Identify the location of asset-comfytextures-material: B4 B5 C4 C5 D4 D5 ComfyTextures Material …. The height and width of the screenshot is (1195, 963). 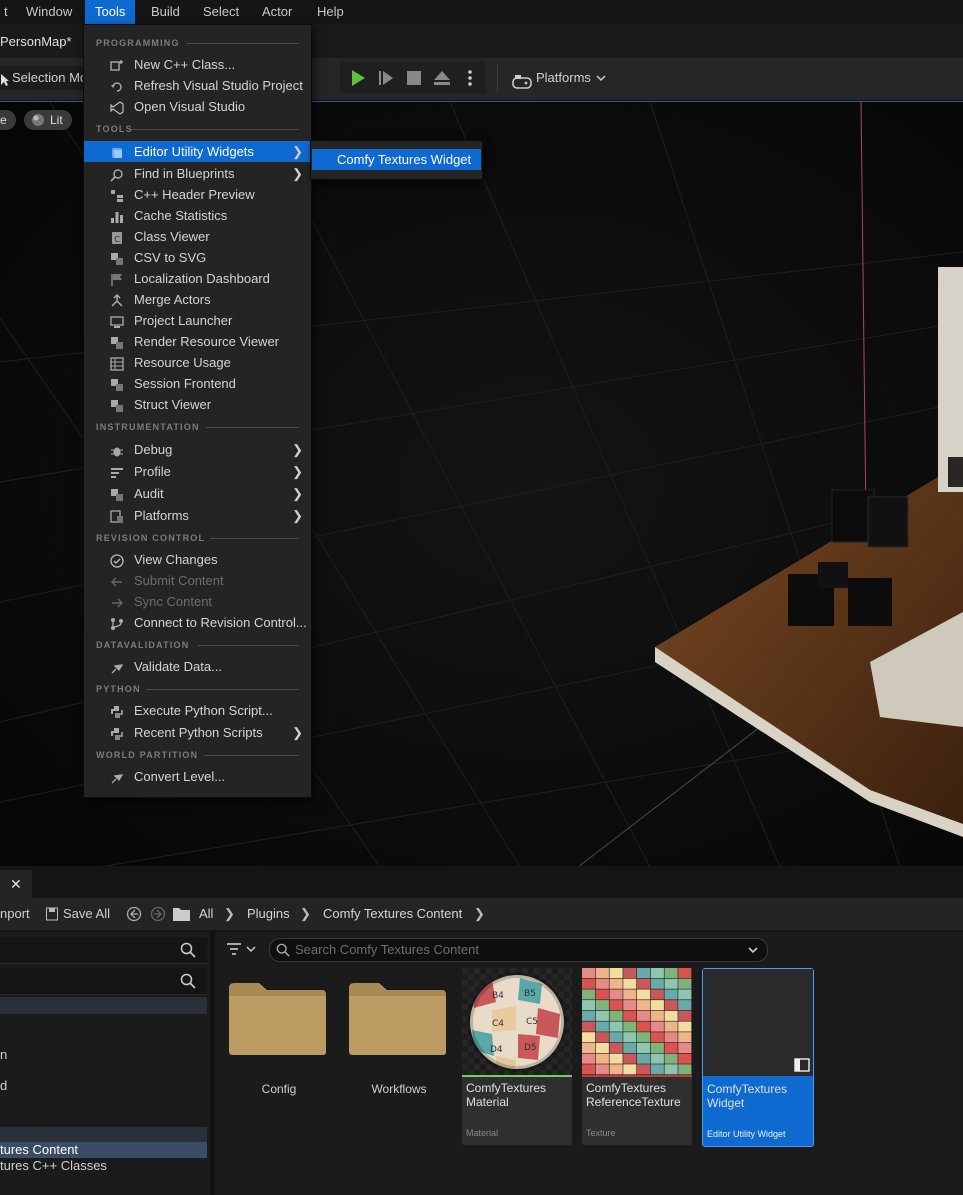
(517, 1056).